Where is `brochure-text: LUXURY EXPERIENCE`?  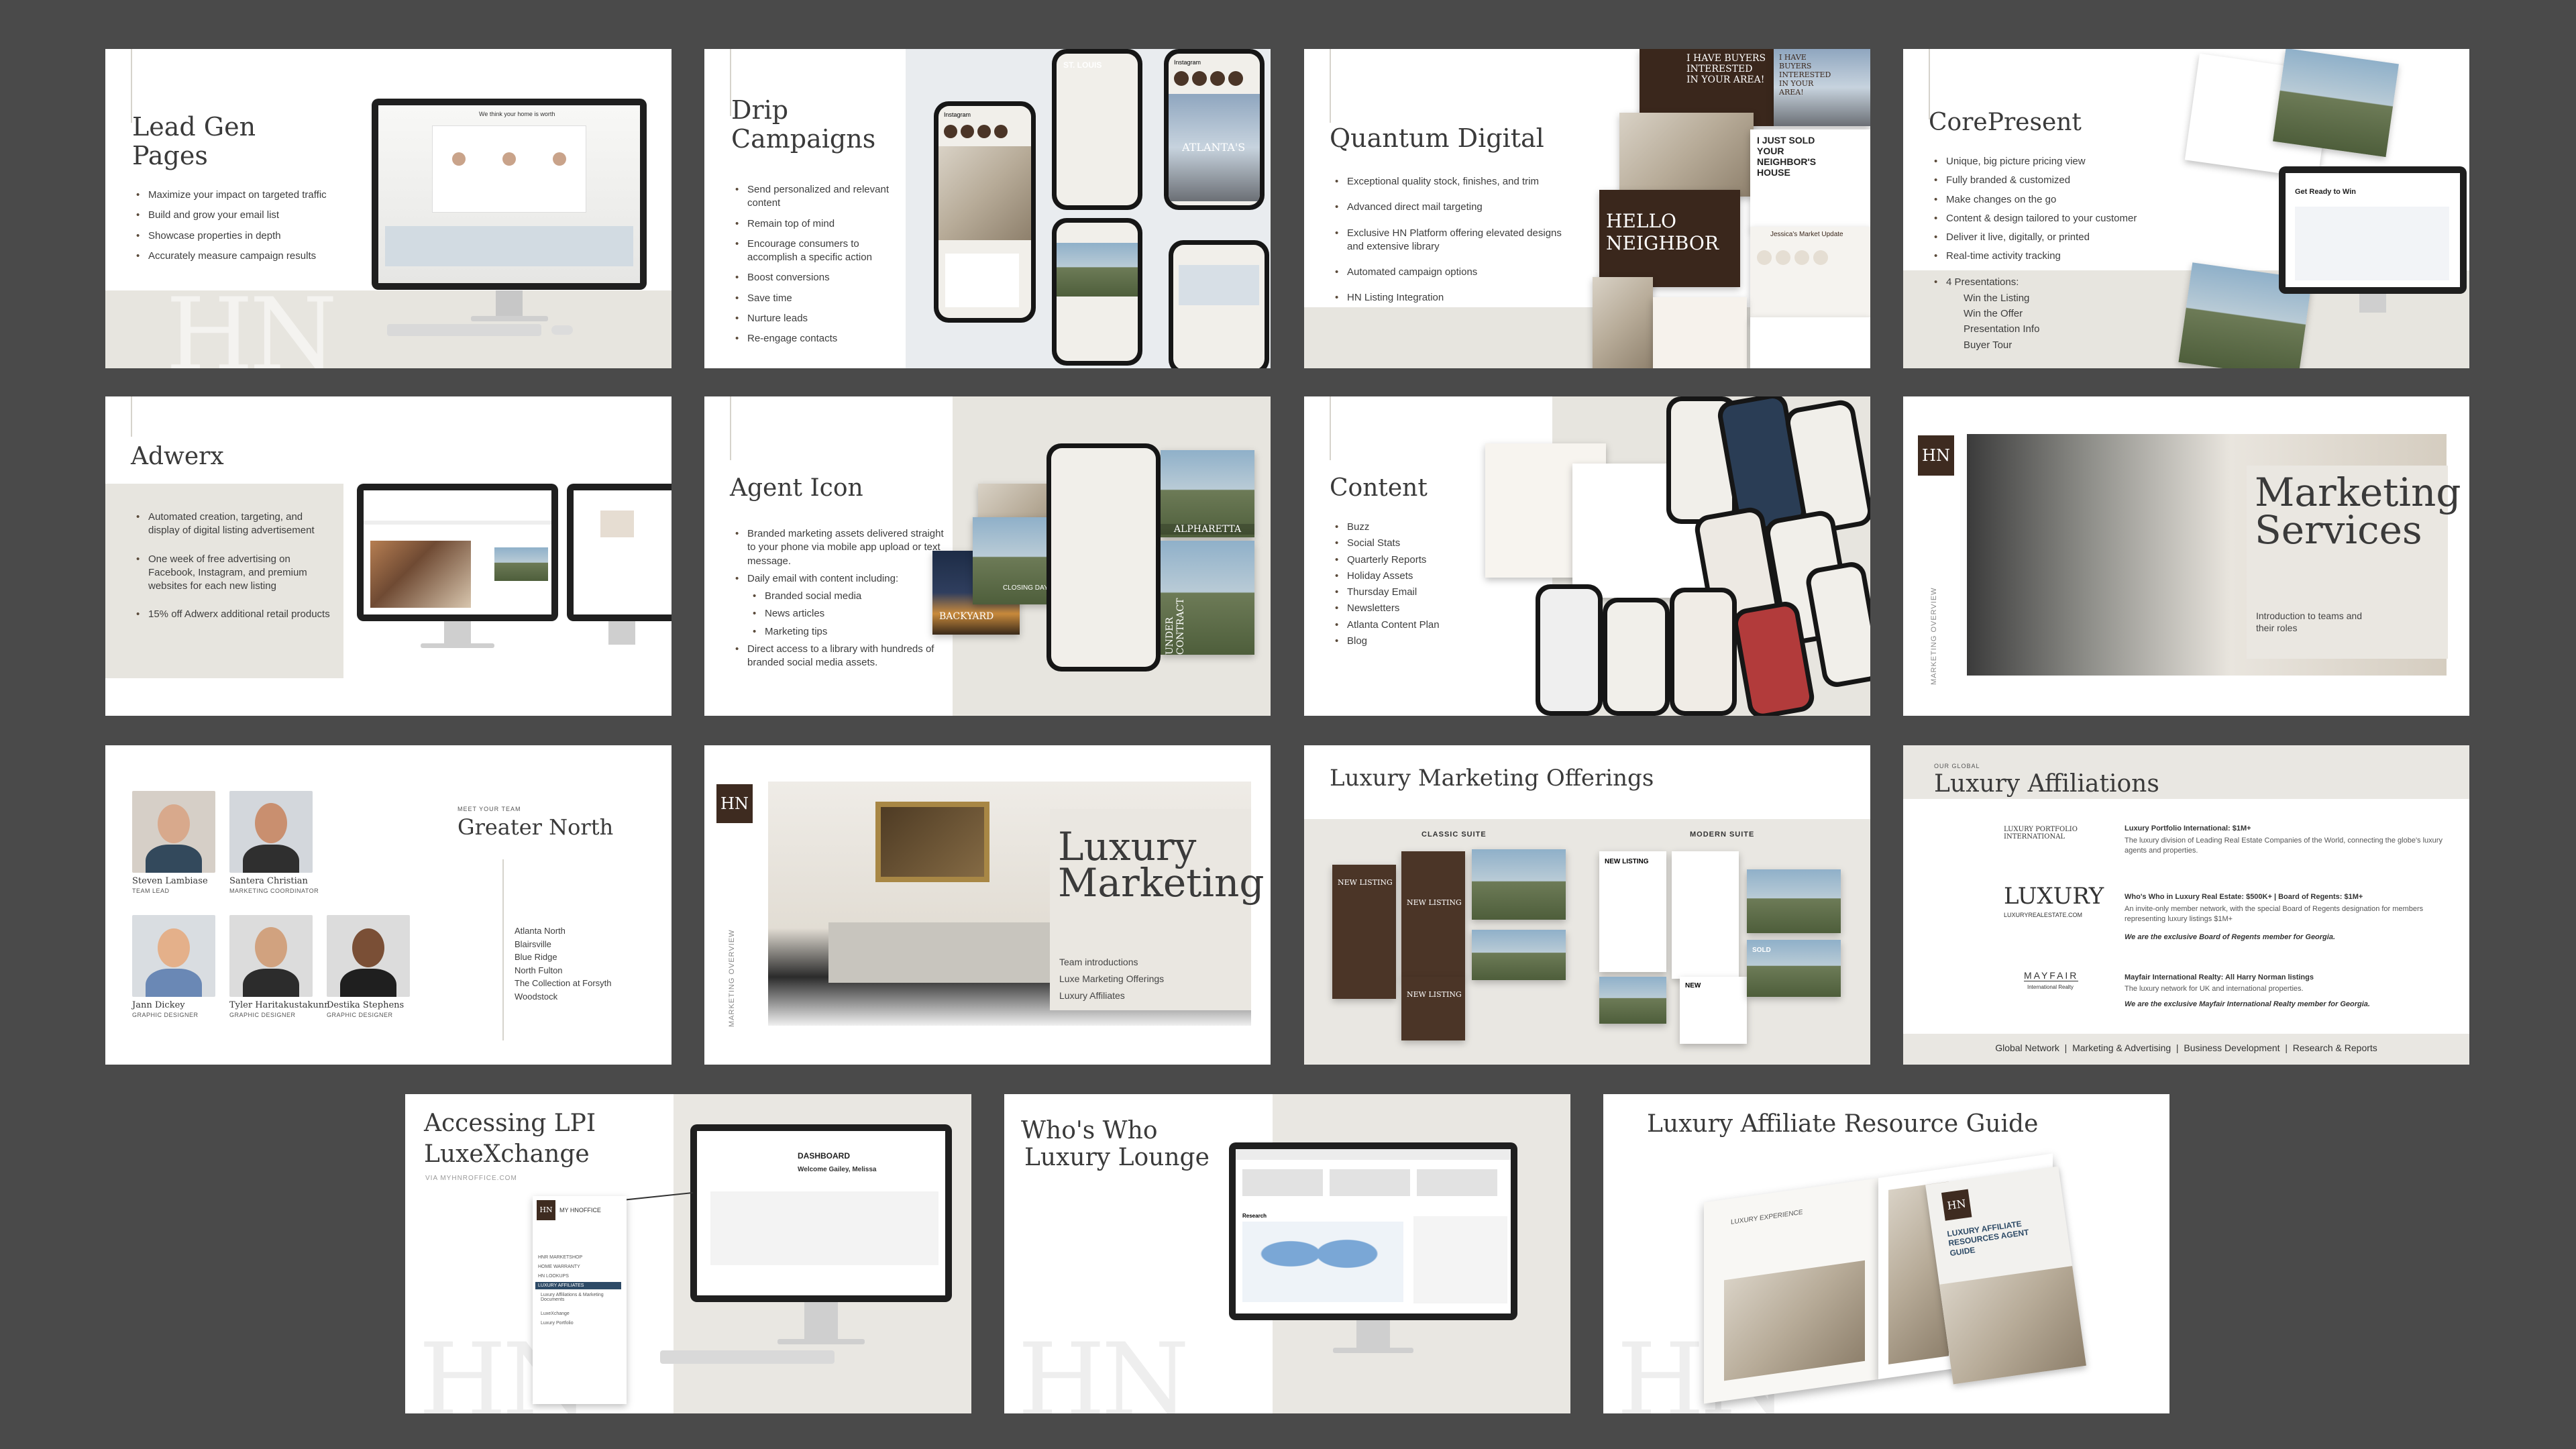
brochure-text: LUXURY EXPERIENCE is located at coordinates (1767, 1217).